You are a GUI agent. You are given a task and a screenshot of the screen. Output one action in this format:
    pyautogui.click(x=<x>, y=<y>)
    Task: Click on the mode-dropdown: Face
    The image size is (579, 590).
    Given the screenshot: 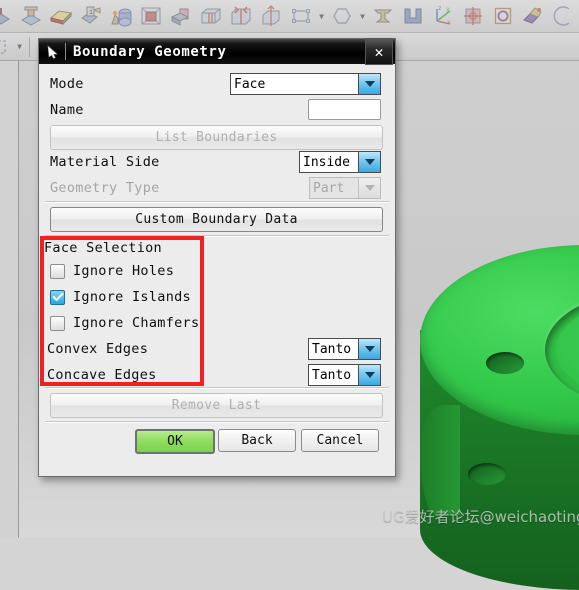 What is the action you would take?
    pyautogui.click(x=305, y=84)
    